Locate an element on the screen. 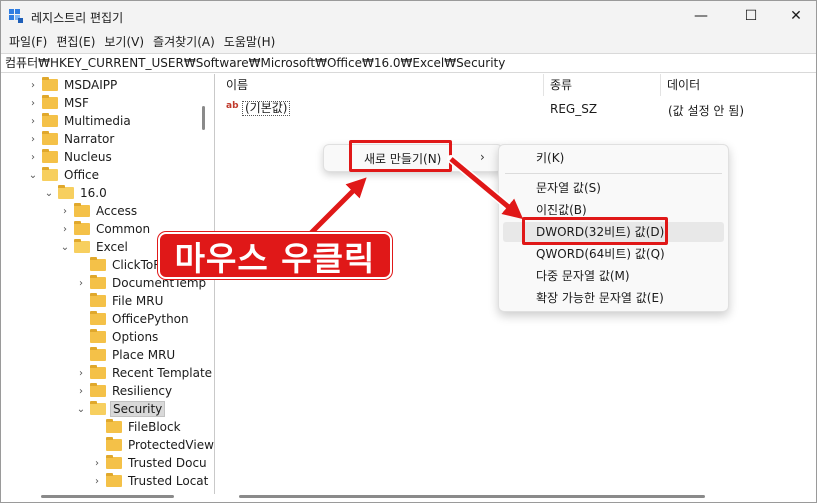 Image resolution: width=817 pixels, height=503 pixels. values-horizontal-scrollbar is located at coordinates (472, 496).